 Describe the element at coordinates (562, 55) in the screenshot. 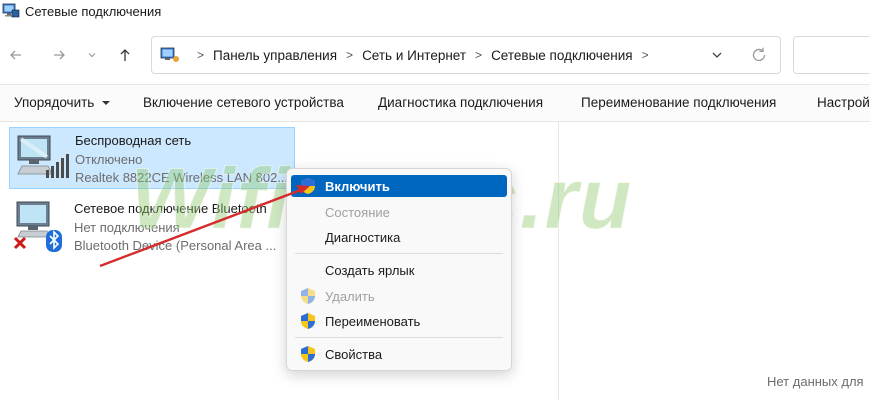

I see `breadcrumb-network-connections: Сетевые подключения` at that location.